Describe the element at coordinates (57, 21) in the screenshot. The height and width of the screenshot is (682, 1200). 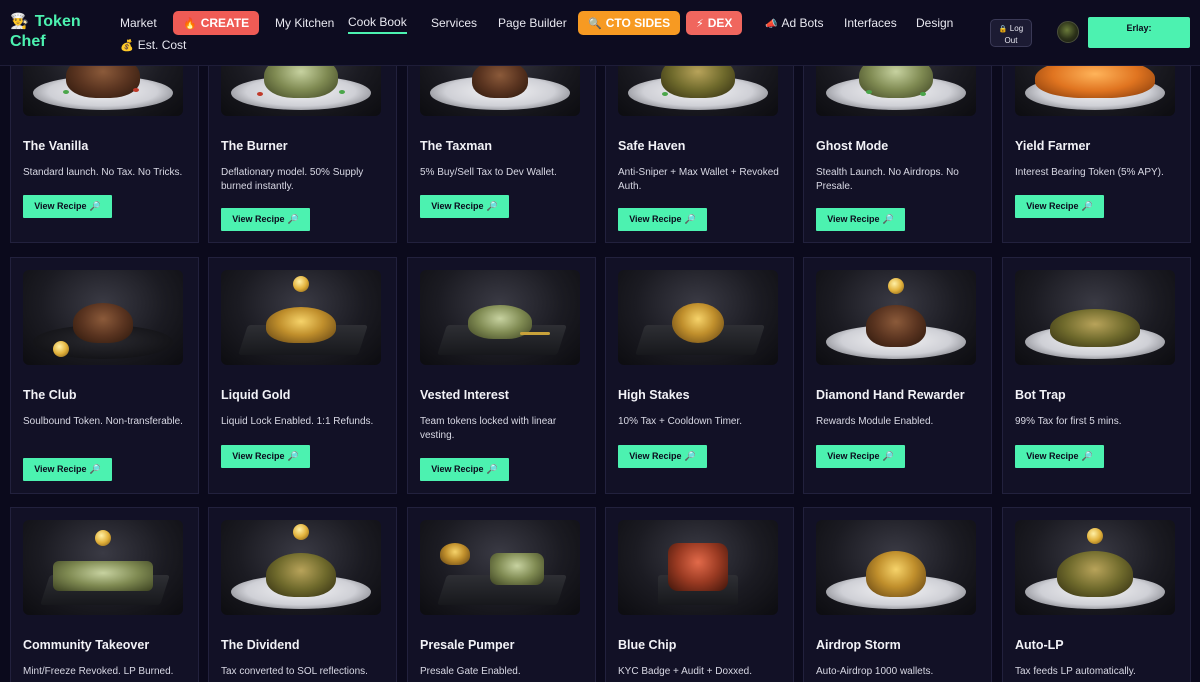
I see `logo-text-token: Token` at that location.